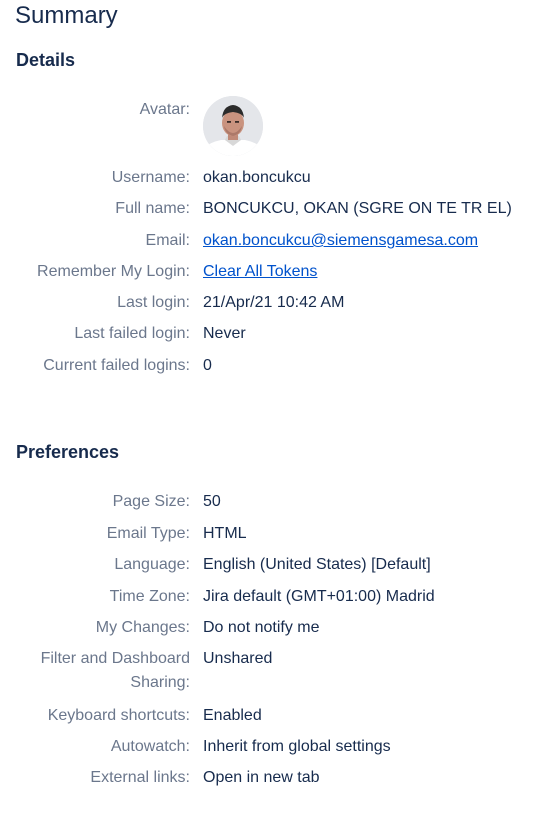 The height and width of the screenshot is (820, 540). Describe the element at coordinates (297, 746) in the screenshot. I see `autowatch-value: Inherit from global settings` at that location.